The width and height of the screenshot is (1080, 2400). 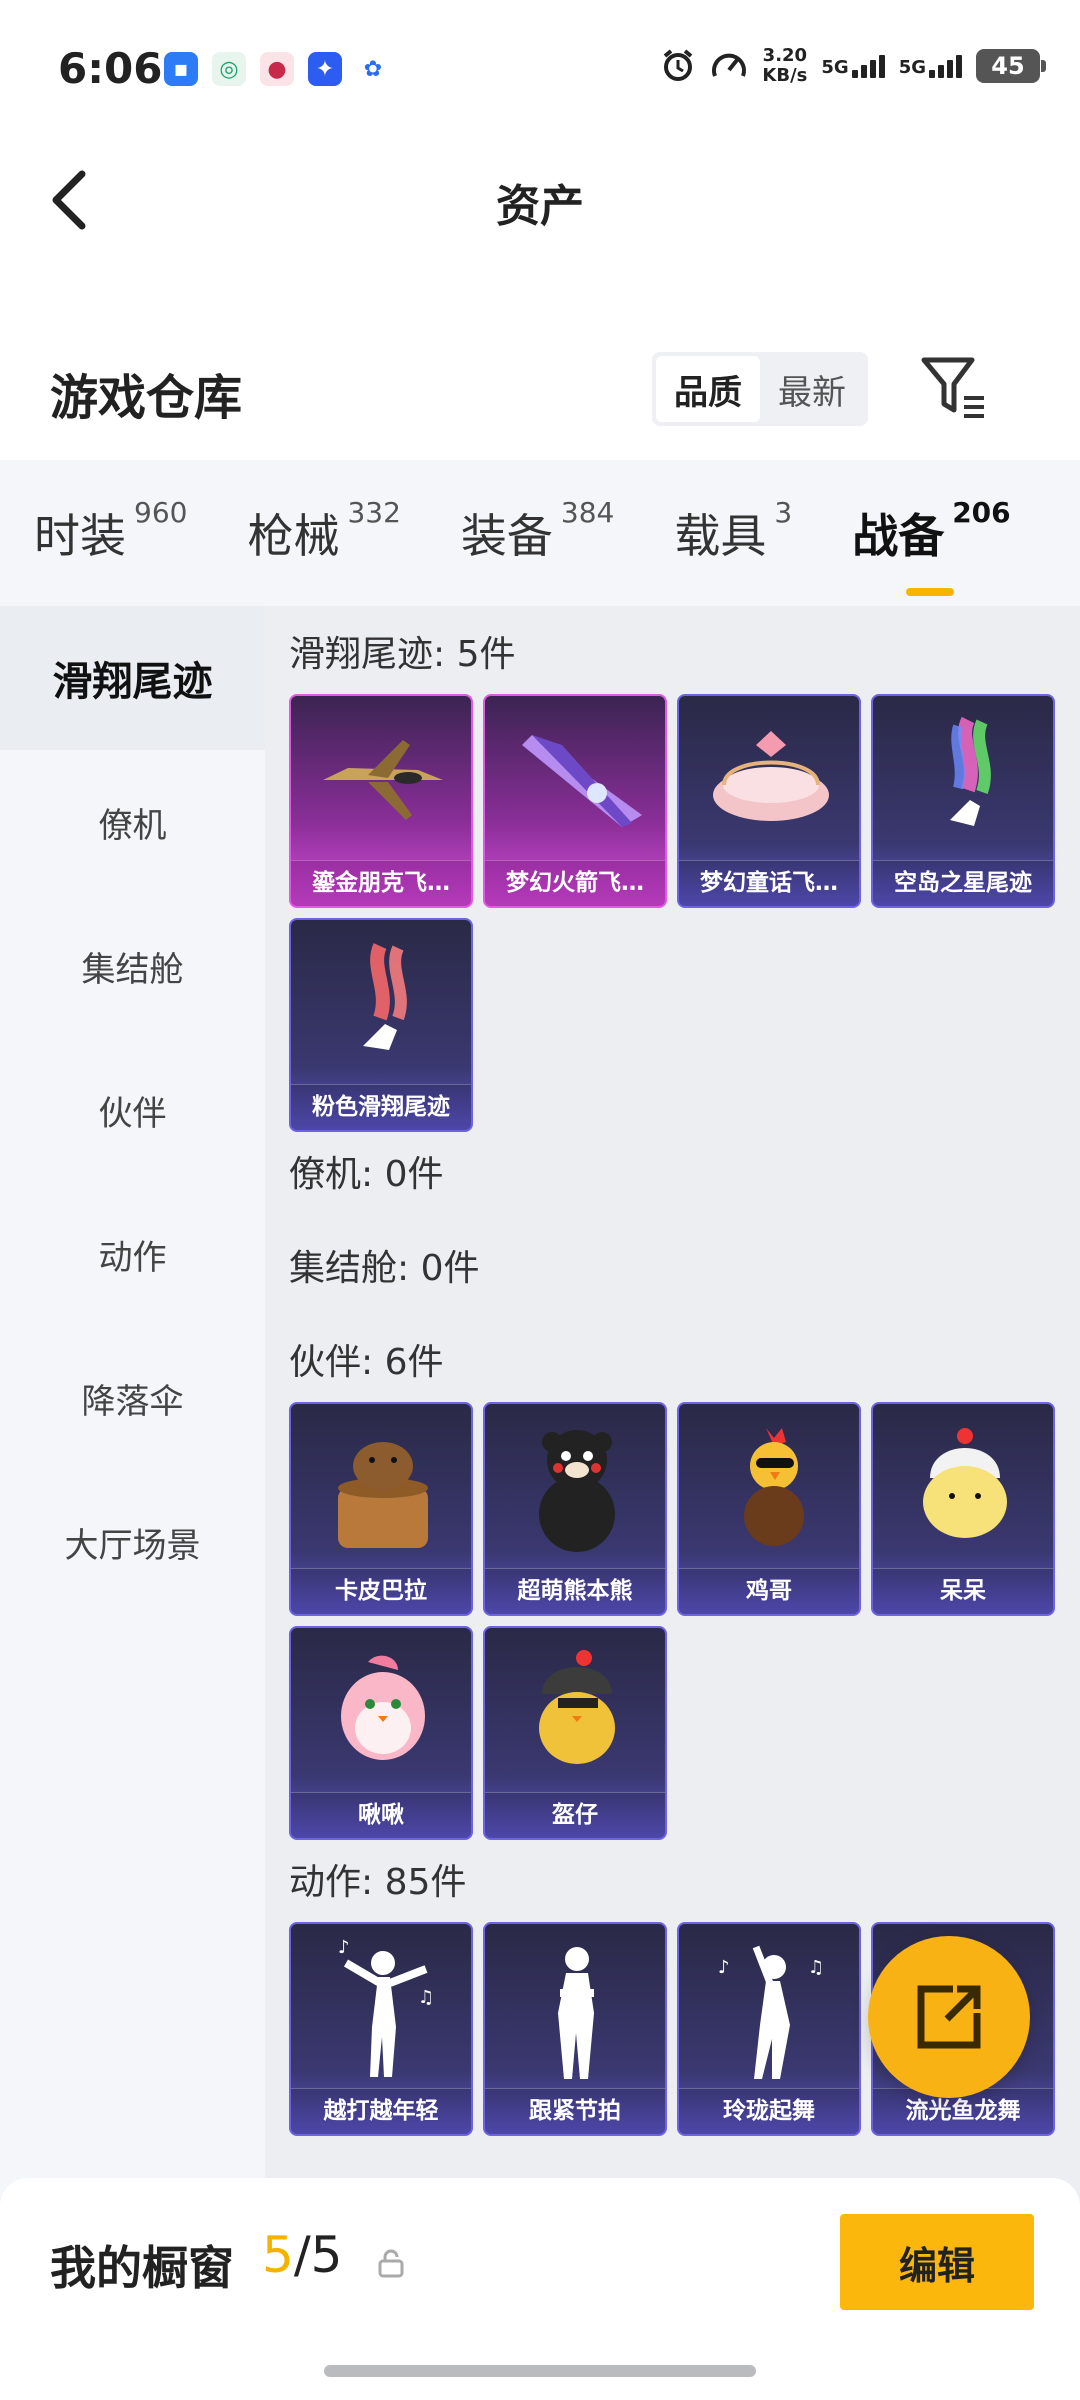 I want to click on sort-quality-button: 品质, so click(x=708, y=389).